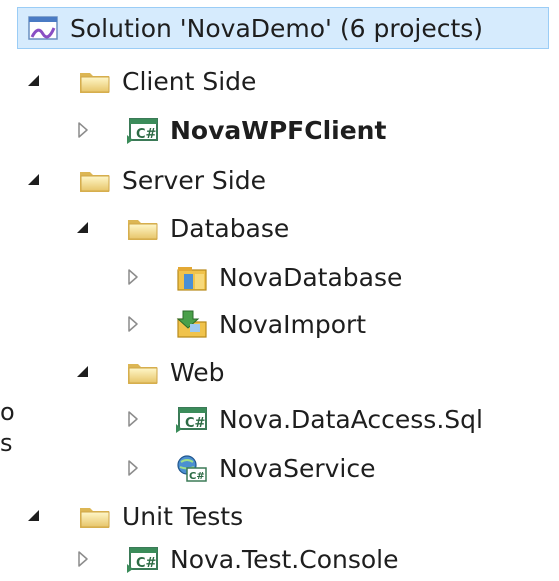 The height and width of the screenshot is (581, 559). Describe the element at coordinates (284, 559) in the screenshot. I see `tree-item-label: Nova.Test.Console` at that location.